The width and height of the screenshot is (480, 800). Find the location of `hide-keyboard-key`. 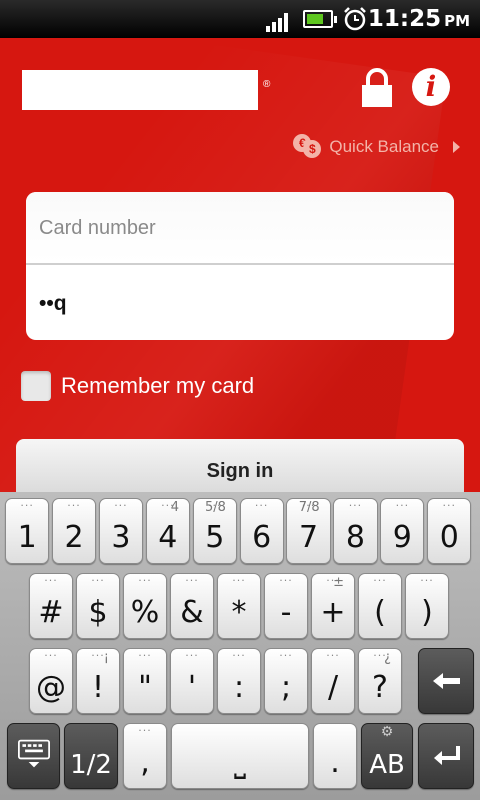

hide-keyboard-key is located at coordinates (33, 756).